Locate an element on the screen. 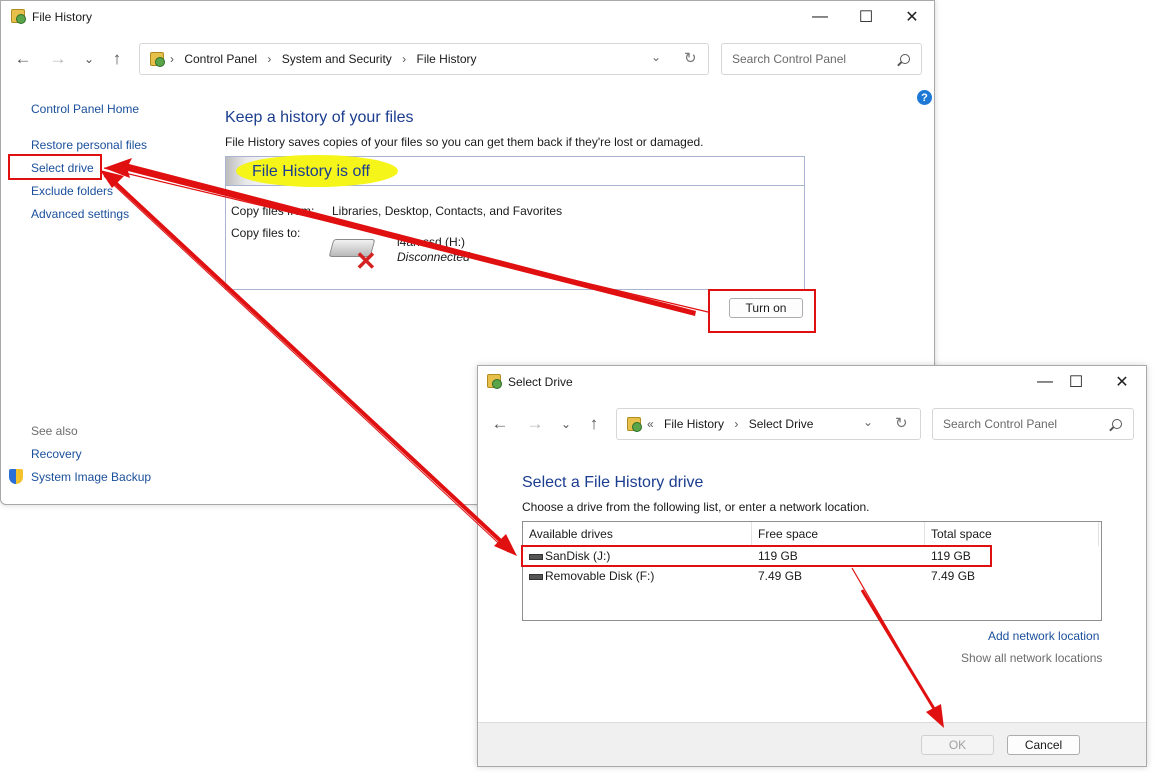  dialog-title: Select Drive is located at coordinates (540, 382).